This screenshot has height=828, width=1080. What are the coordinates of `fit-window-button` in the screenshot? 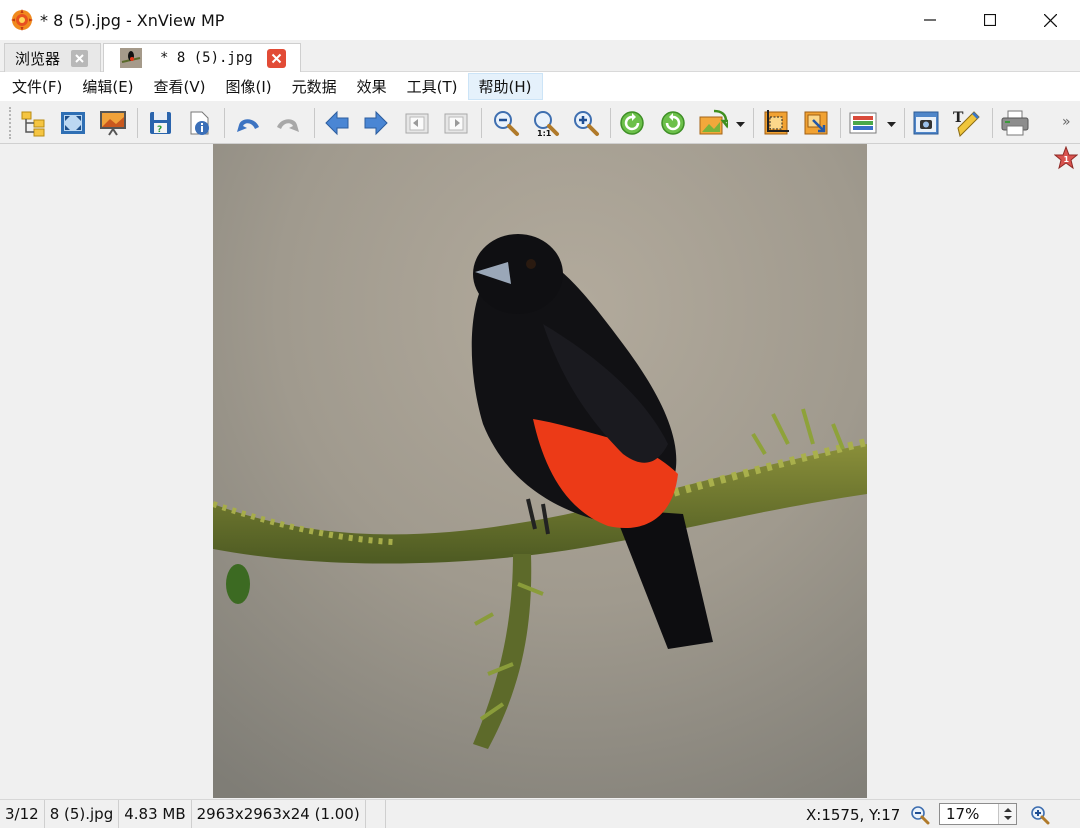 It's located at (73, 123).